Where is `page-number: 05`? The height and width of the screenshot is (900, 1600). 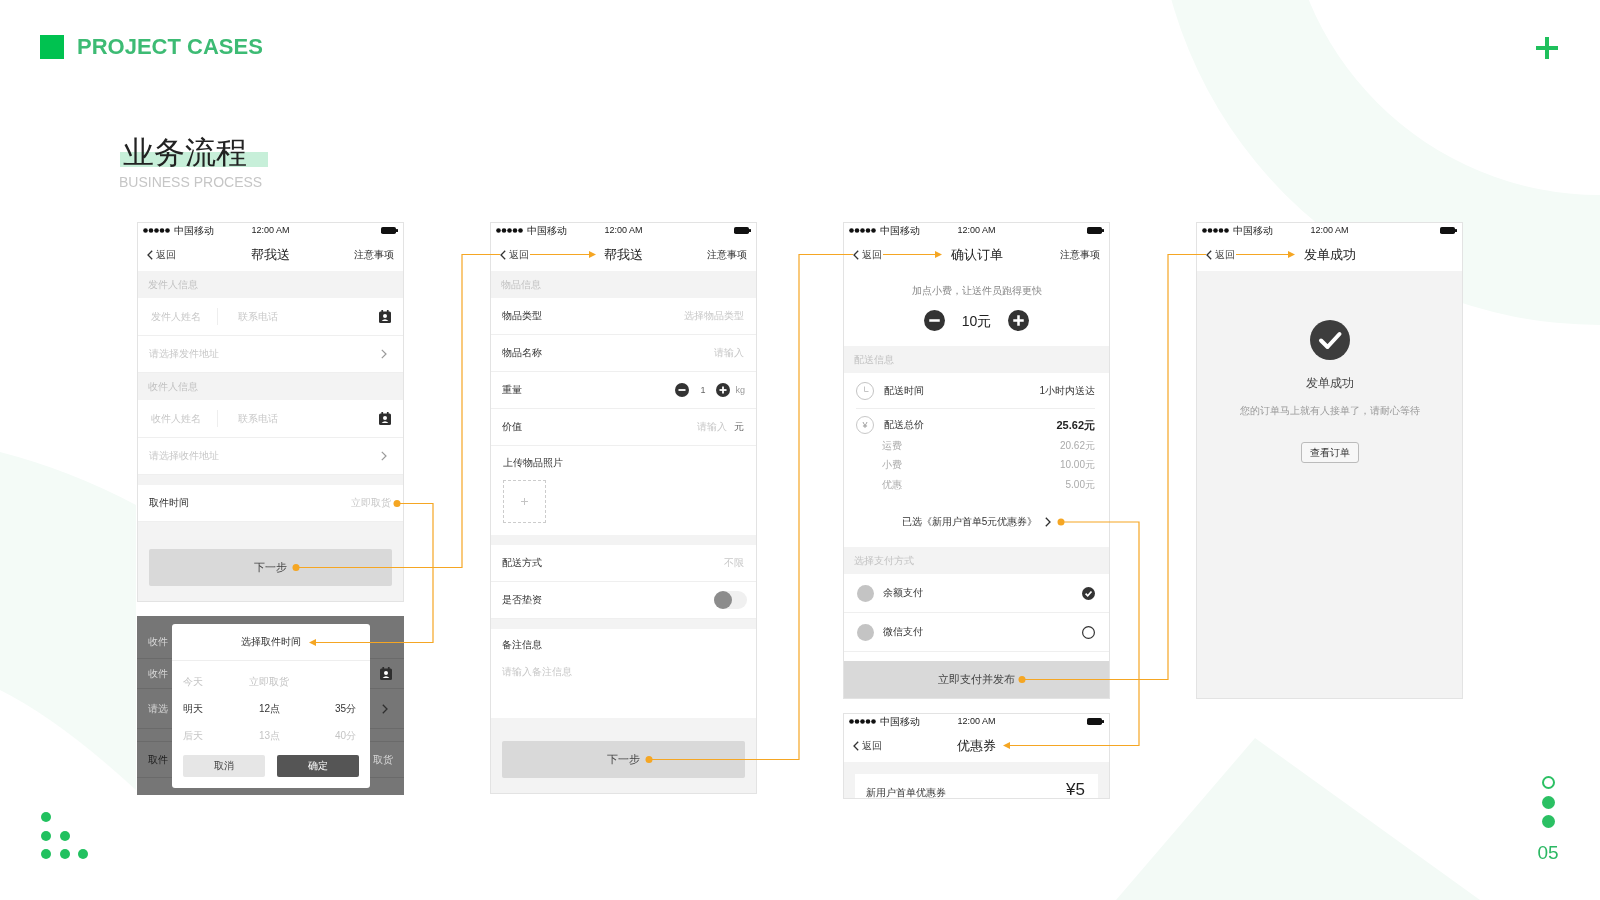 page-number: 05 is located at coordinates (1548, 852).